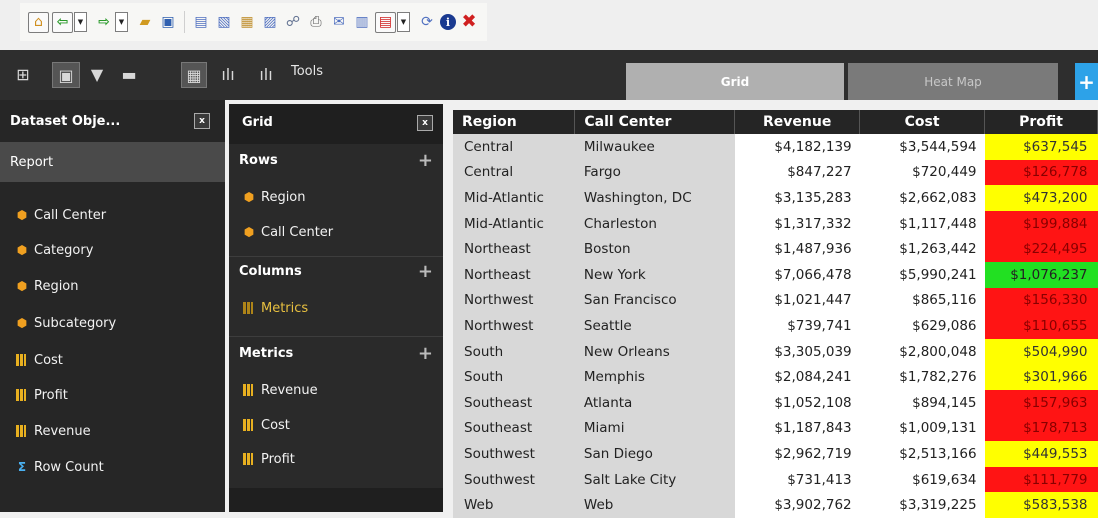 The height and width of the screenshot is (518, 1098). I want to click on cell-revenue: $847,227, so click(797, 172).